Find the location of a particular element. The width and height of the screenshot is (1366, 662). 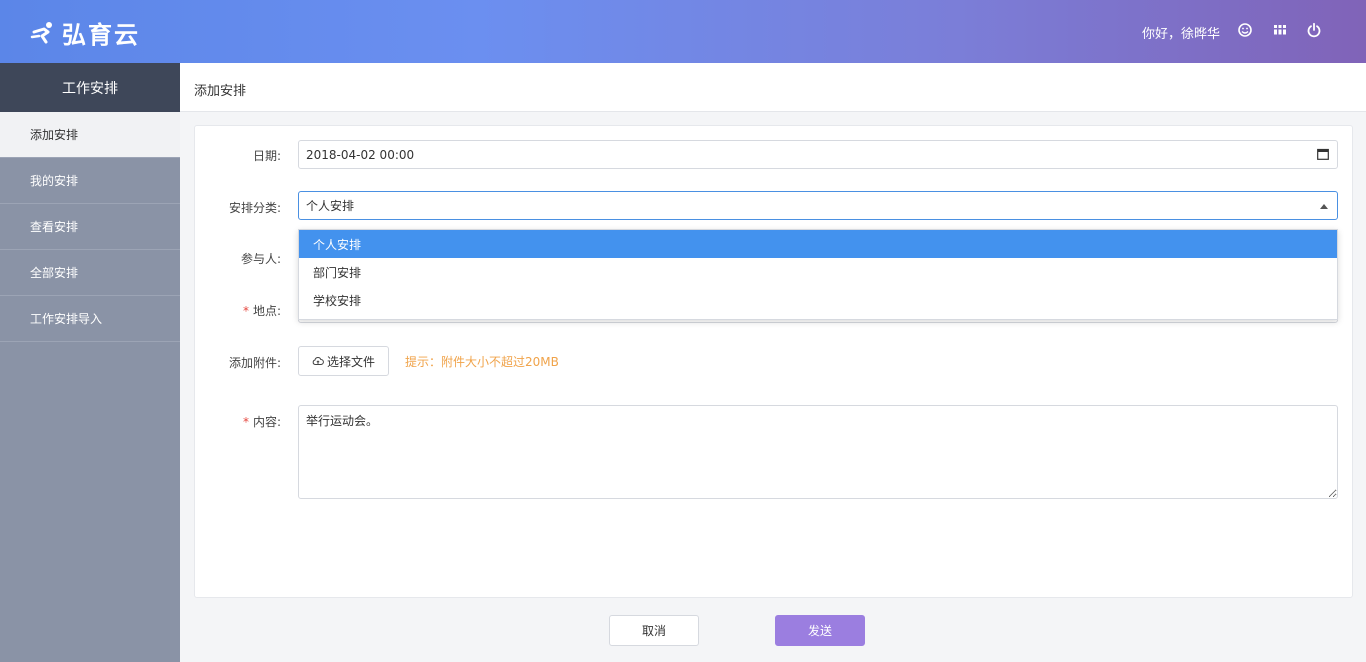

category-select: 个人安排 is located at coordinates (818, 205).